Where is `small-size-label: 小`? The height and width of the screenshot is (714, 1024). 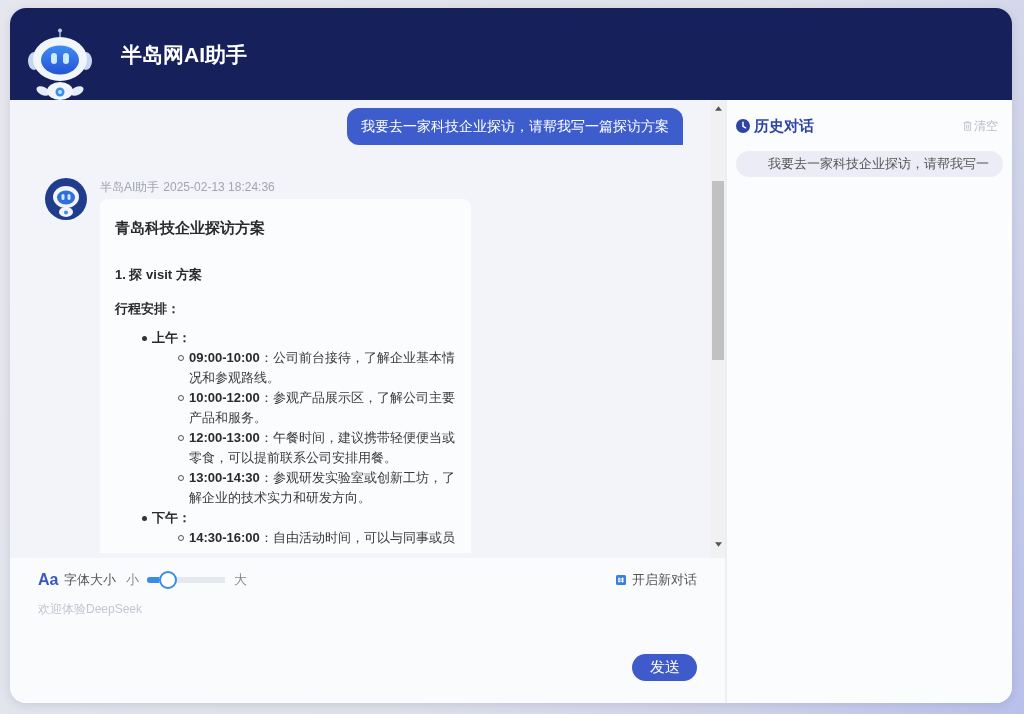
small-size-label: 小 is located at coordinates (133, 580).